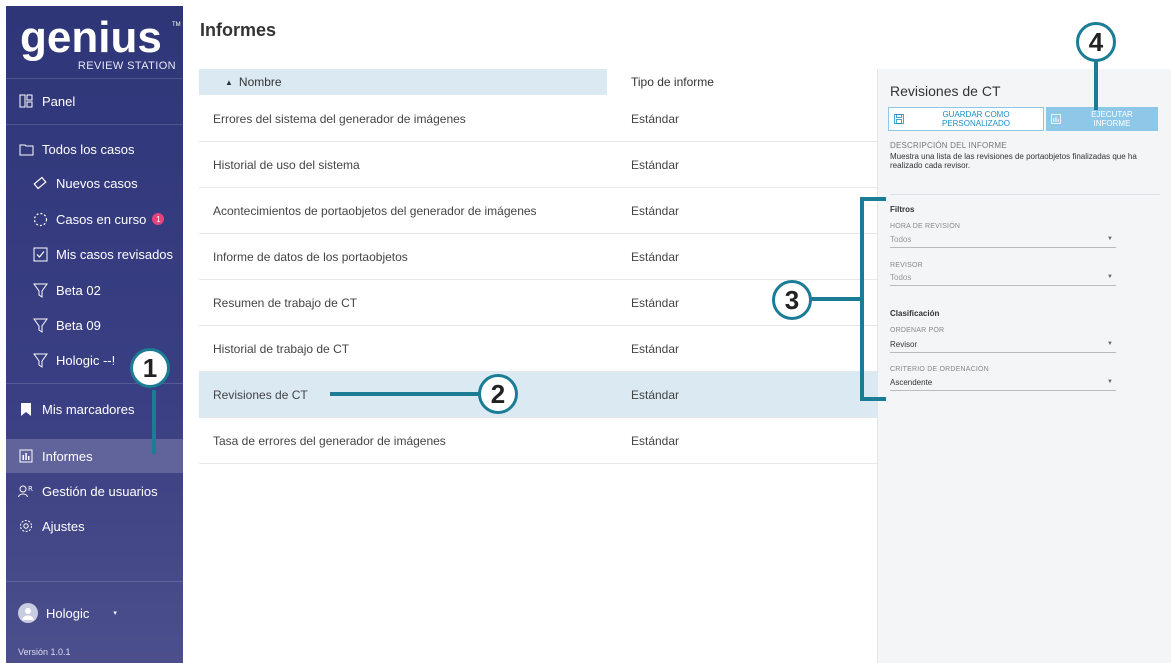  What do you see at coordinates (238, 30) in the screenshot?
I see `page-title: Informes` at bounding box center [238, 30].